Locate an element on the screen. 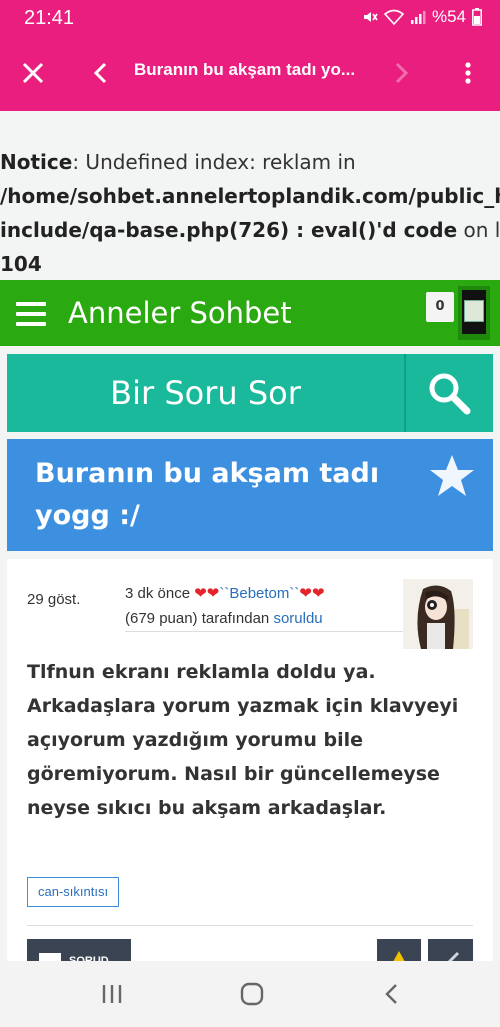 Image resolution: width=500 pixels, height=1027 pixels. home-icon is located at coordinates (252, 994).